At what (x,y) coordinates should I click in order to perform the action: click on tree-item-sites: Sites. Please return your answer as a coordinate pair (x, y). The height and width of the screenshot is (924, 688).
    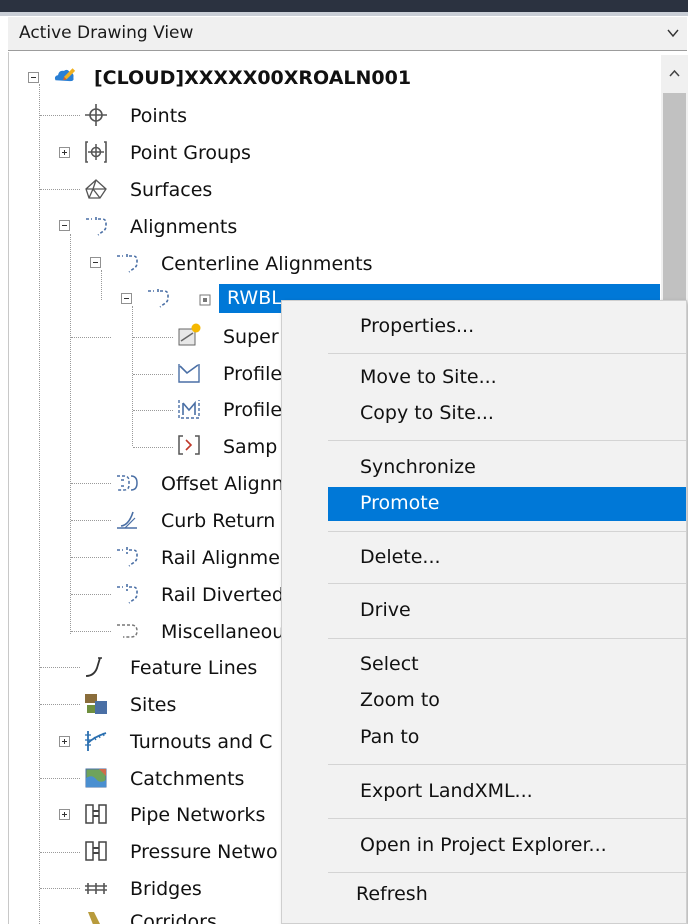
    Looking at the image, I should click on (180, 705).